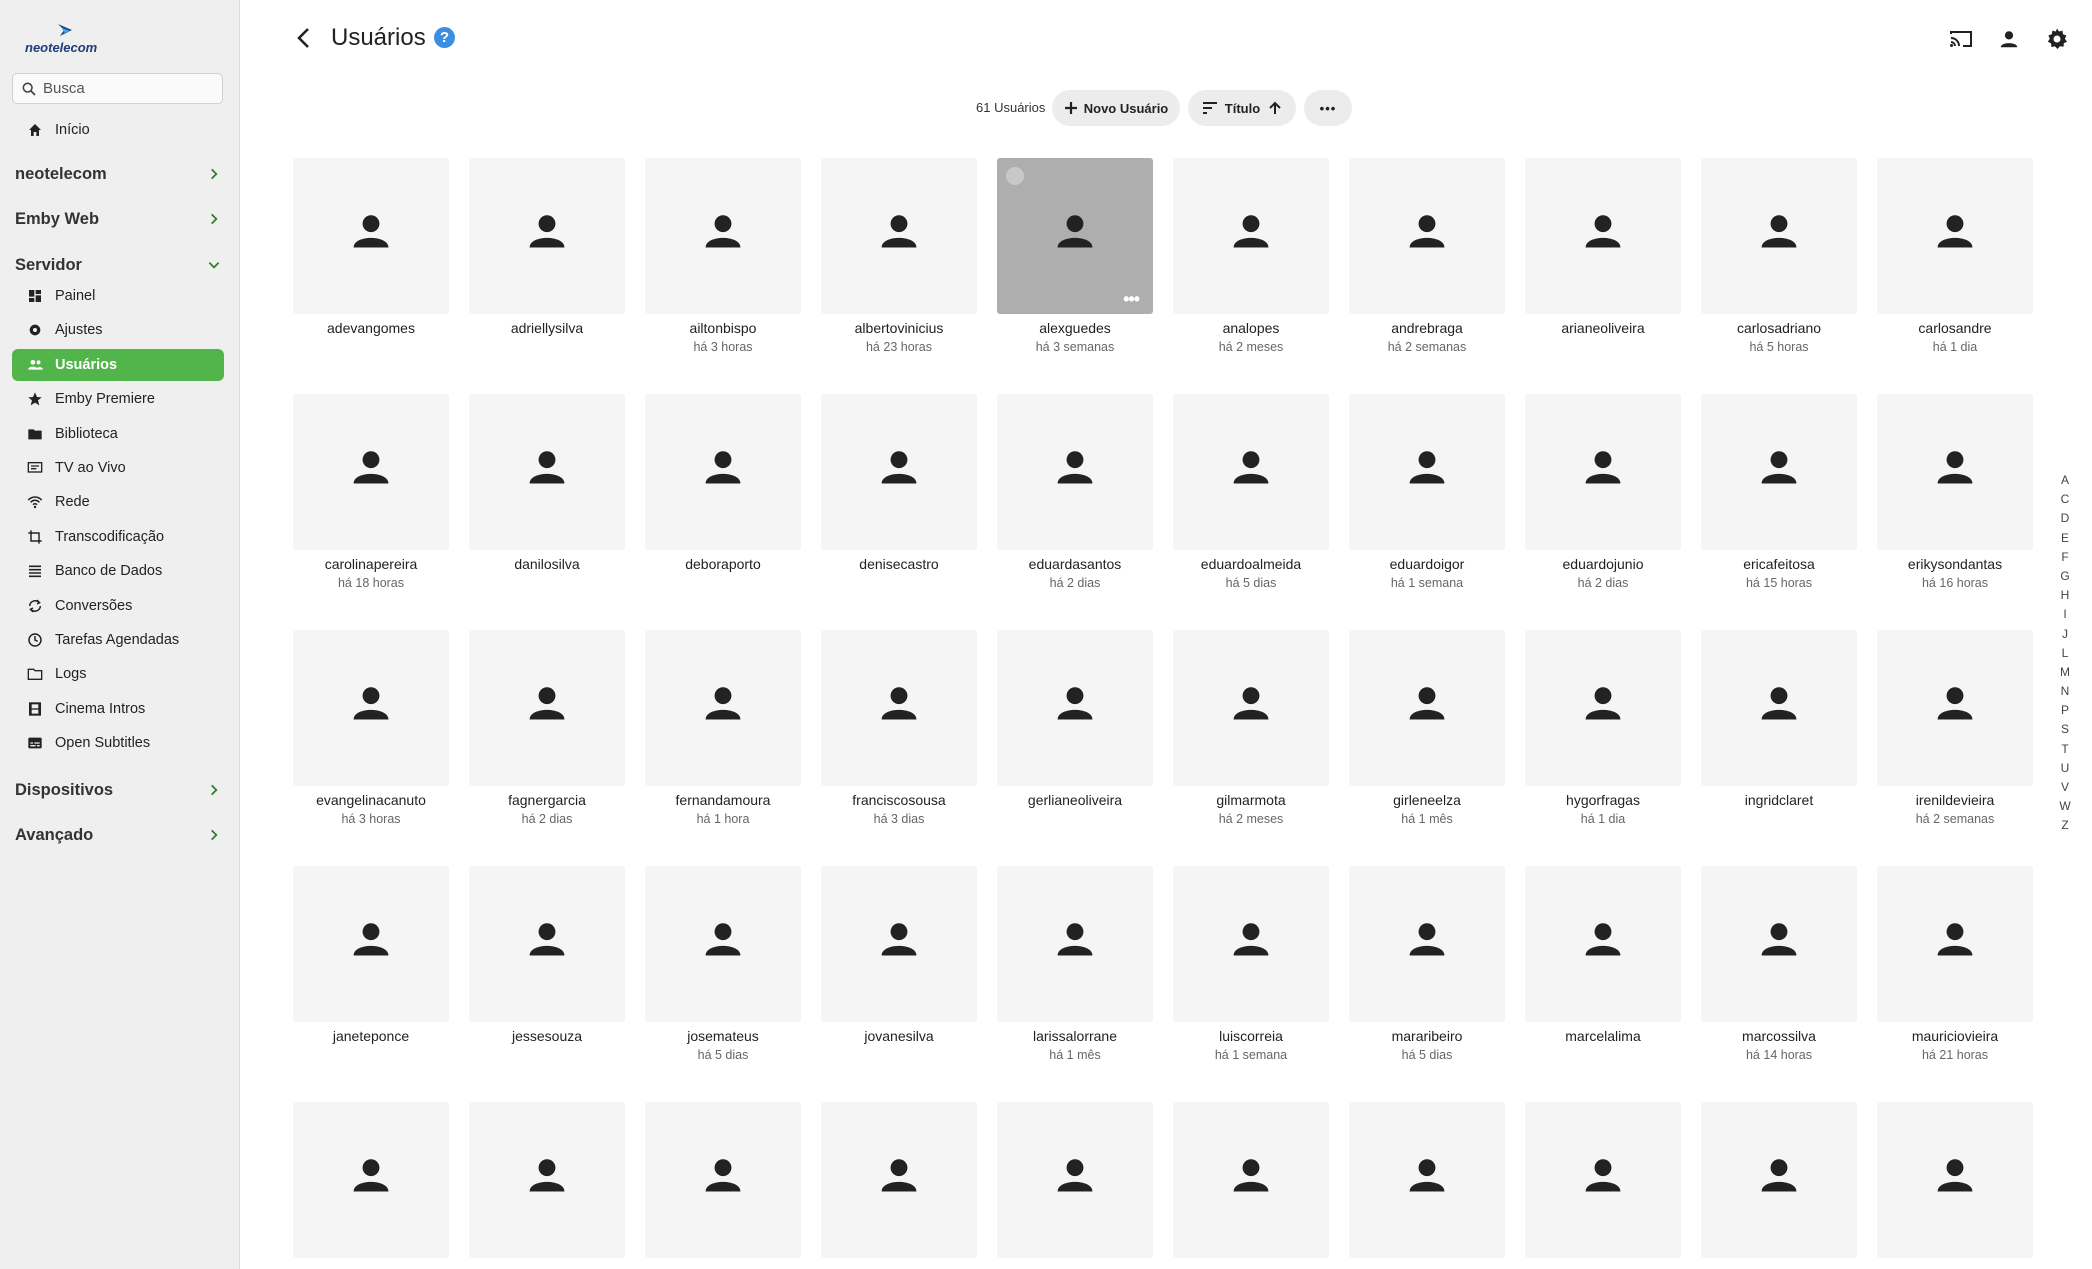 The height and width of the screenshot is (1269, 2092). I want to click on user-card: marcossilva há 14 horas, so click(1779, 964).